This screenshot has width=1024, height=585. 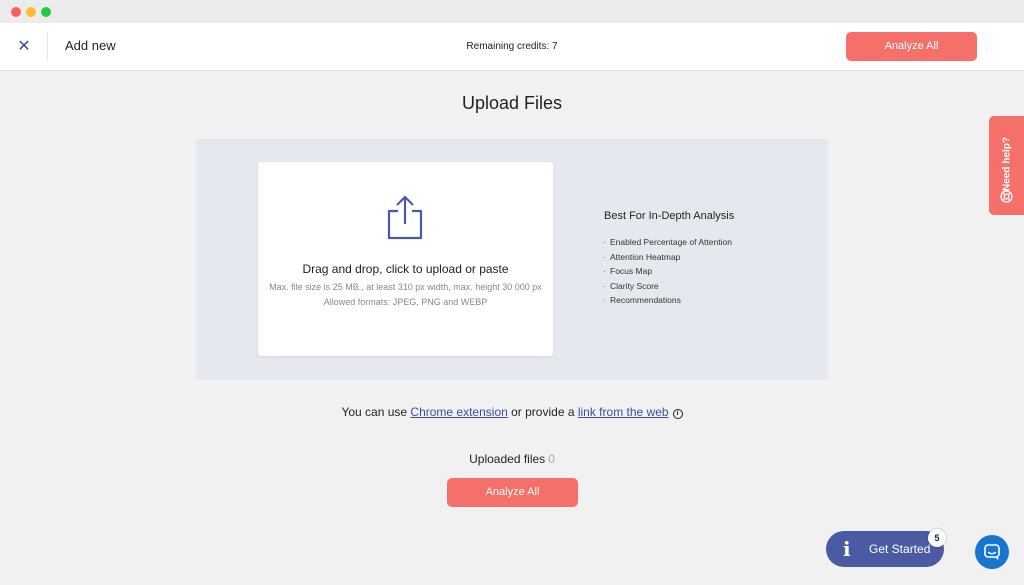 What do you see at coordinates (405, 217) in the screenshot?
I see `upload-share-icon` at bounding box center [405, 217].